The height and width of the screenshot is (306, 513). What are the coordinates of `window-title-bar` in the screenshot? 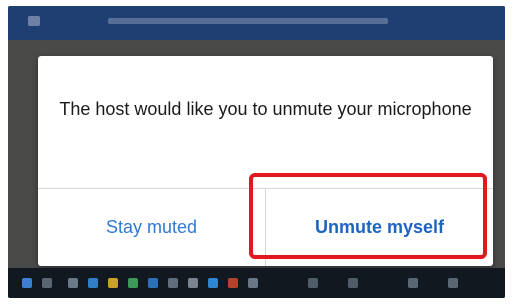 It's located at (256, 23).